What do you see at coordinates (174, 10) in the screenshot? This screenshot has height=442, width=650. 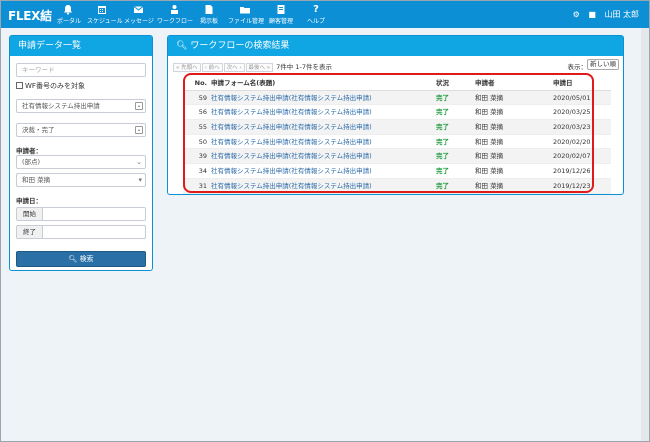 I see `workflow-icon` at bounding box center [174, 10].